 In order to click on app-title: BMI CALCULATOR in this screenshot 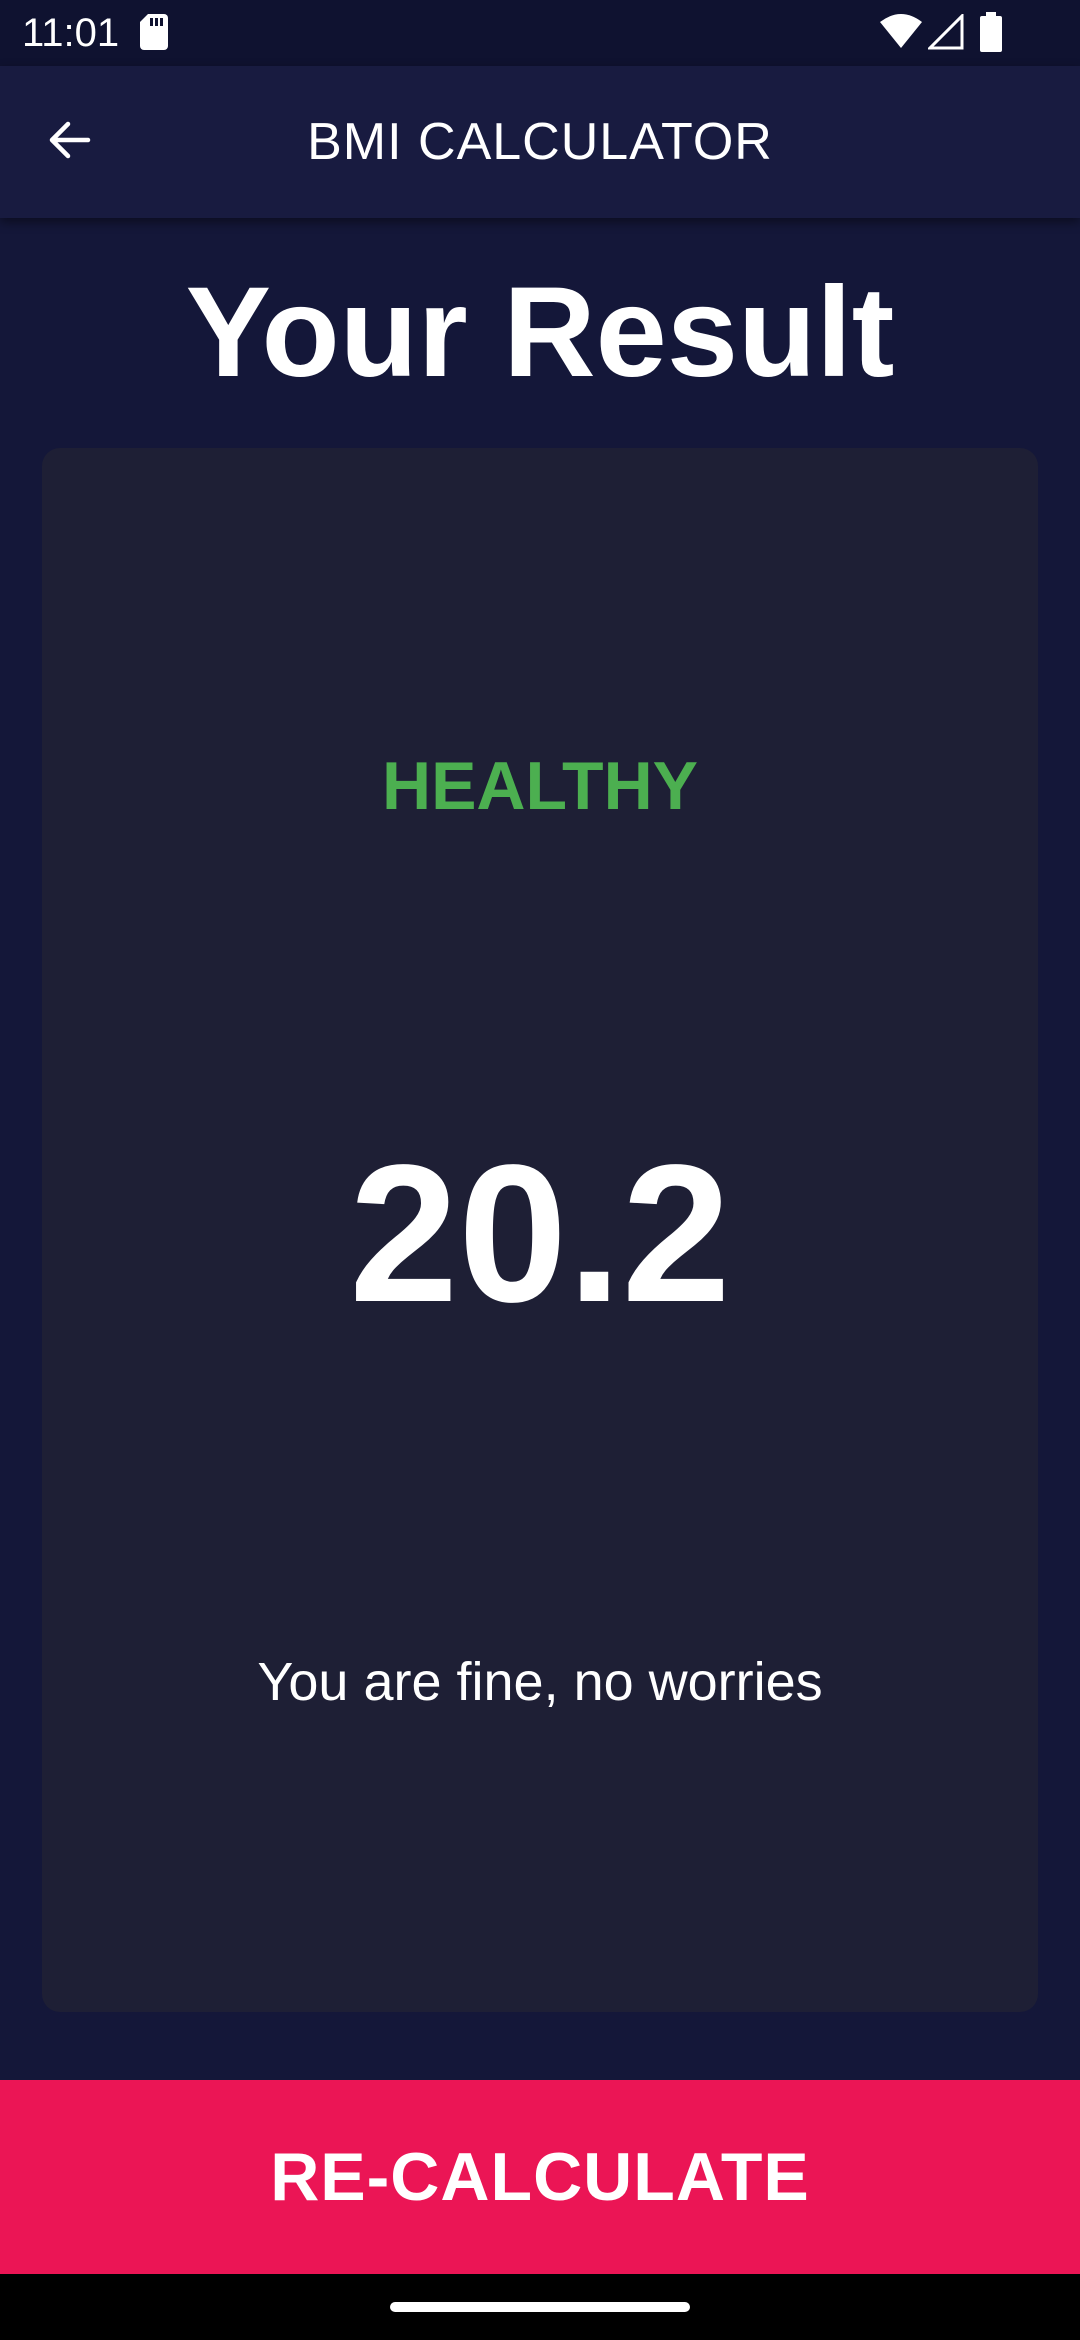, I will do `click(540, 142)`.